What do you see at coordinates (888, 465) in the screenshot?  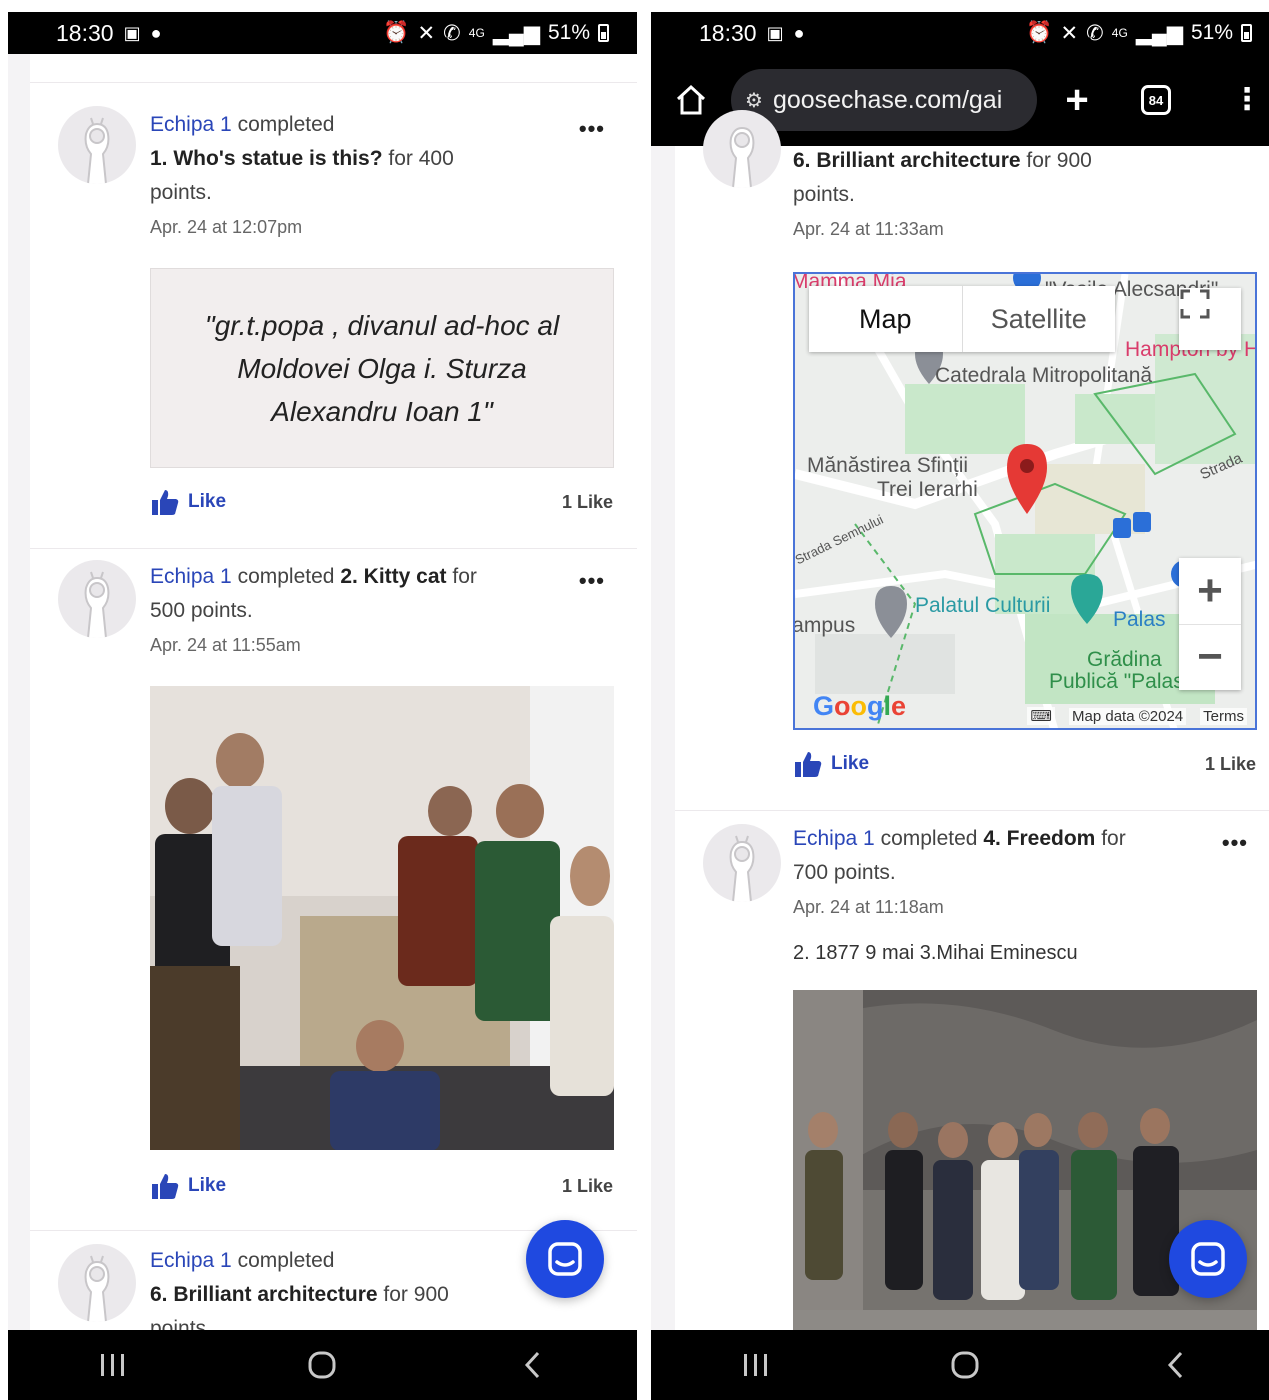 I see `map-label: Mănăstirea Sfinții` at bounding box center [888, 465].